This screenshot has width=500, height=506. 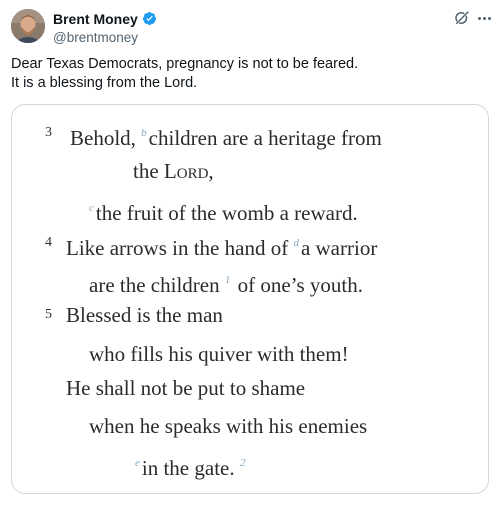 What do you see at coordinates (296, 243) in the screenshot?
I see `footnote-marker: d` at bounding box center [296, 243].